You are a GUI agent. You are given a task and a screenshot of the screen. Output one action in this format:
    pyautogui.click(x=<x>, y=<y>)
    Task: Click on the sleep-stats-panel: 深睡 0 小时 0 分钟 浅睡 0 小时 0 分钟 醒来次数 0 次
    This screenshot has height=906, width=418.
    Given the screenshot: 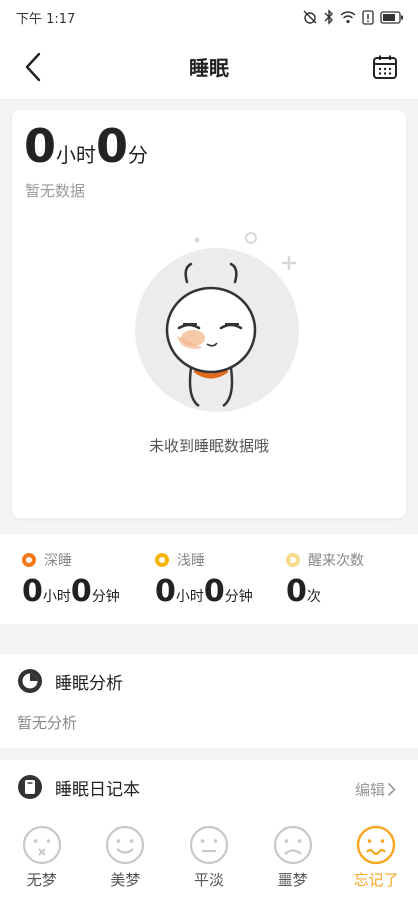 What is the action you would take?
    pyautogui.click(x=209, y=579)
    